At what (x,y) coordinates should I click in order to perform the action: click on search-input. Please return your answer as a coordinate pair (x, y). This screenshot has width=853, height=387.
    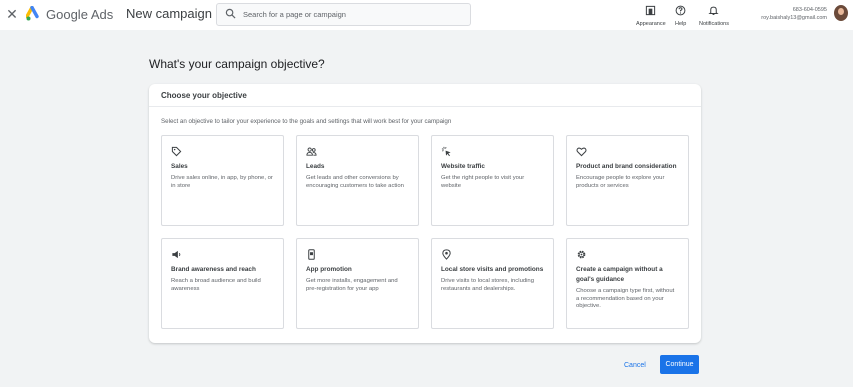
    Looking at the image, I should click on (353, 14).